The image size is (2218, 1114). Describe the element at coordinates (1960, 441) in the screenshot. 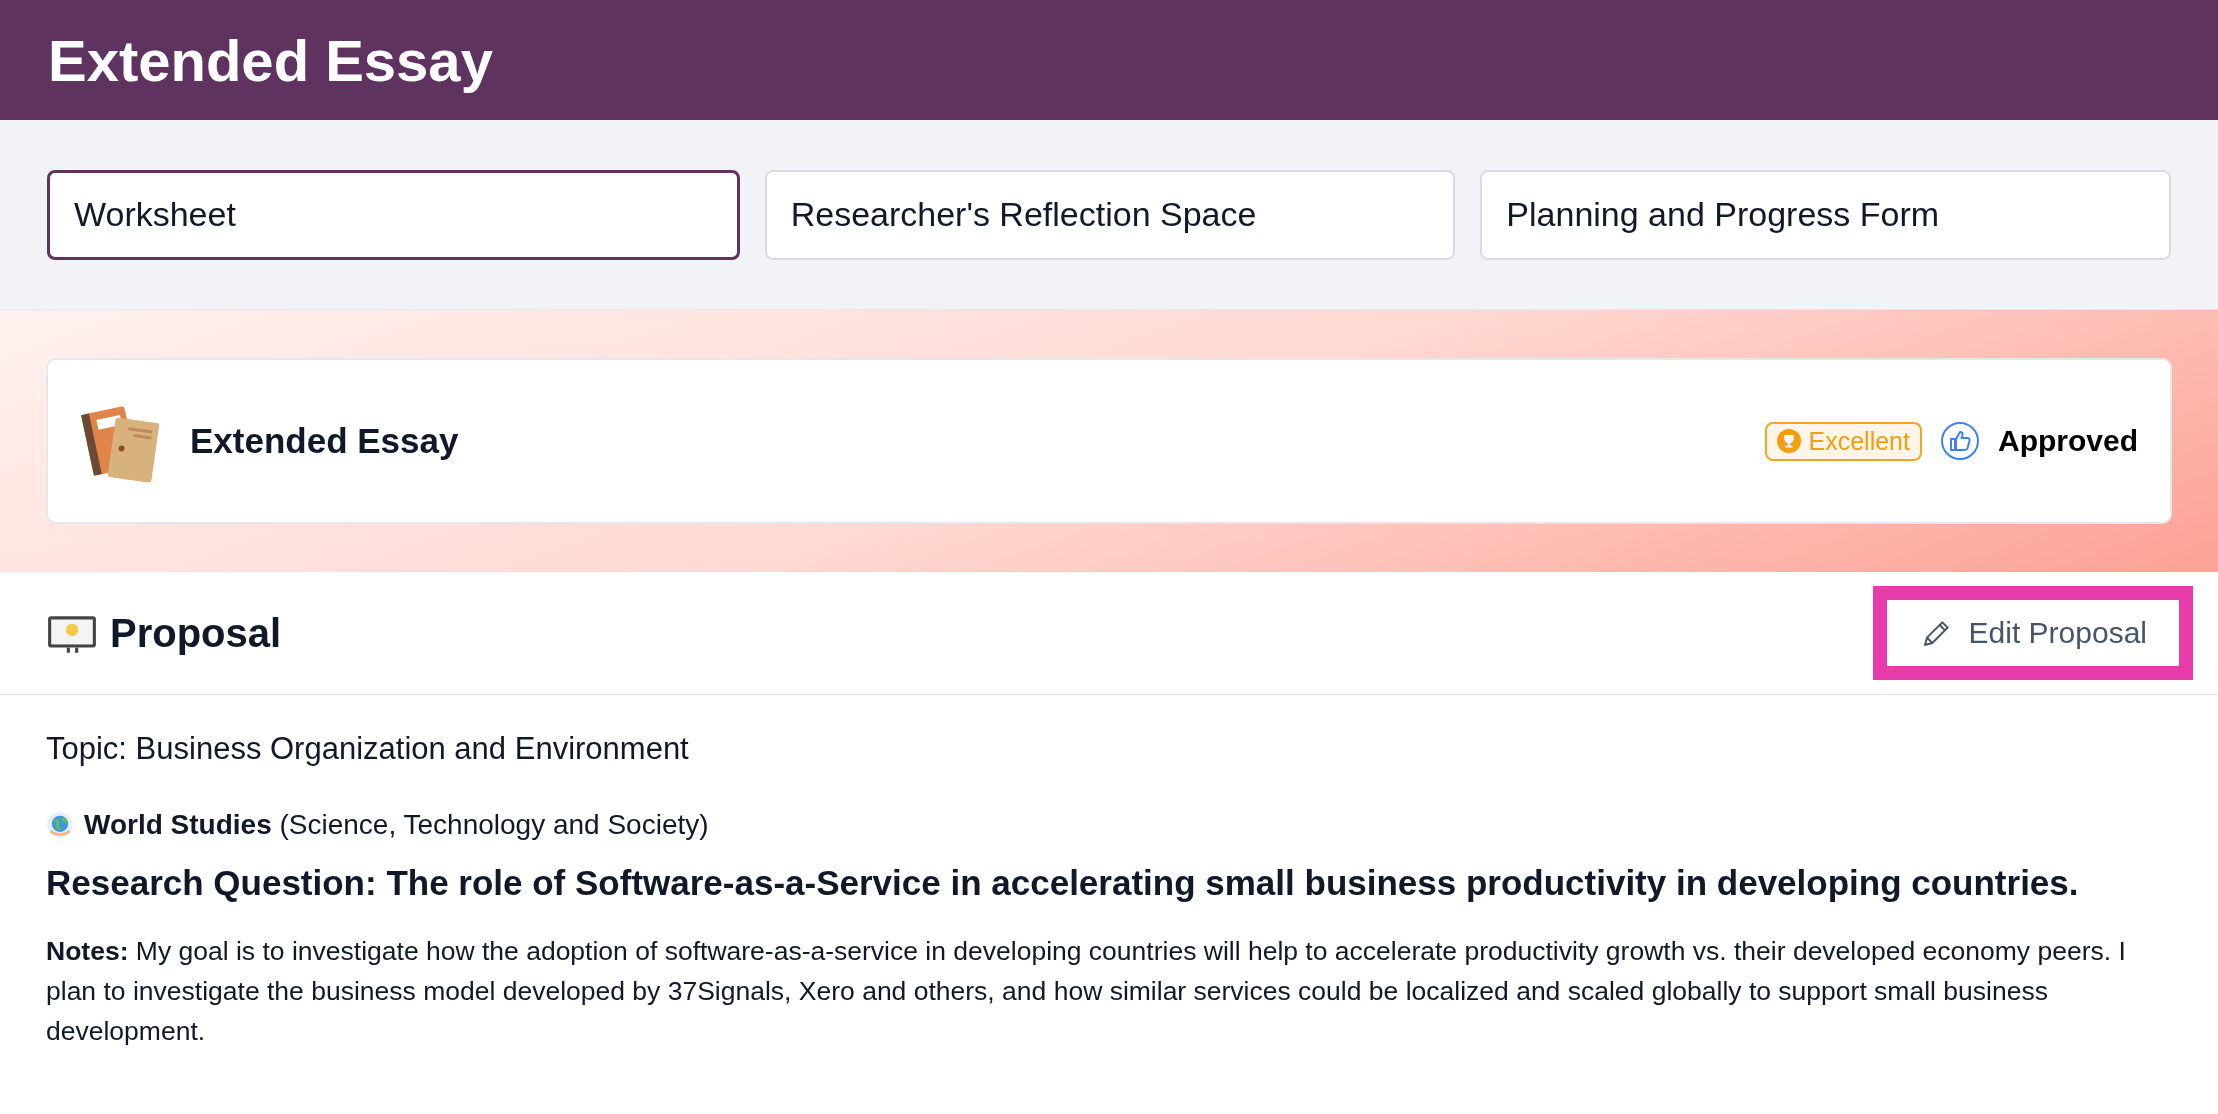

I see `thumbs-up-icon` at that location.